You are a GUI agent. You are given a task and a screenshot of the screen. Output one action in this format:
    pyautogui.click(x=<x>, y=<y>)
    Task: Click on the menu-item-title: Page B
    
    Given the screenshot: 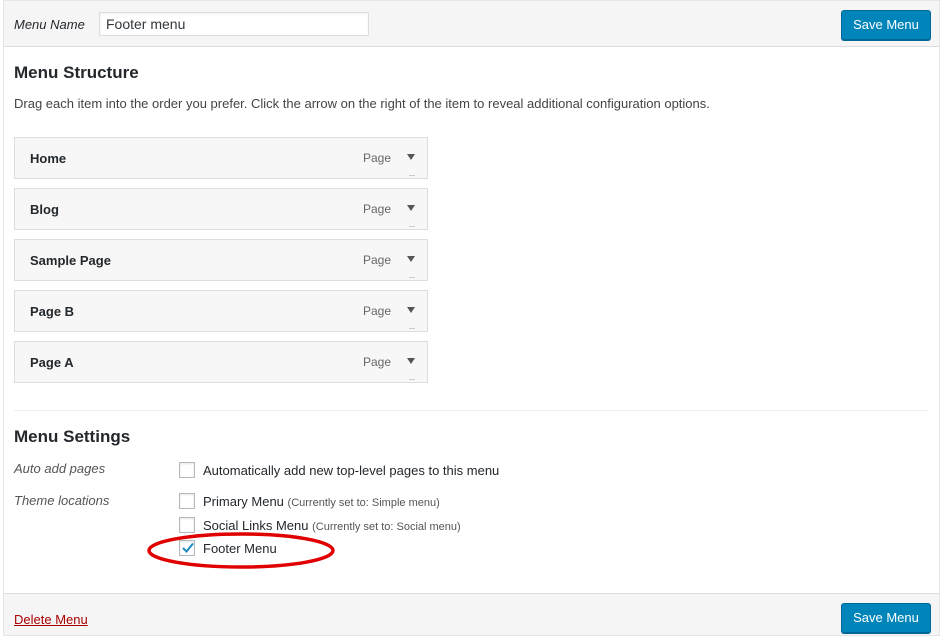 What is the action you would take?
    pyautogui.click(x=52, y=311)
    